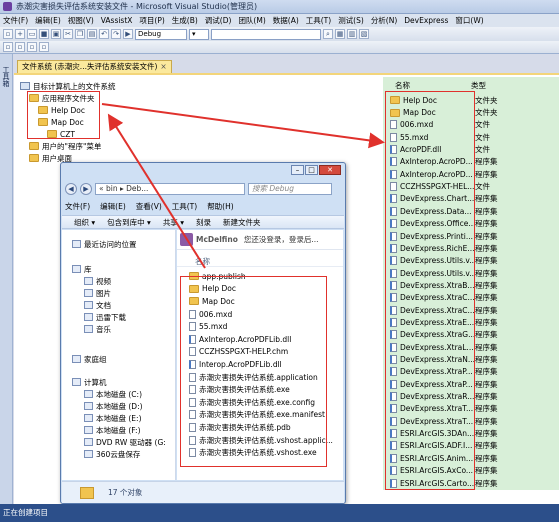 The width and height of the screenshot is (559, 522). What do you see at coordinates (384, 20) in the screenshot?
I see `menu-item: 分析(N)` at bounding box center [384, 20].